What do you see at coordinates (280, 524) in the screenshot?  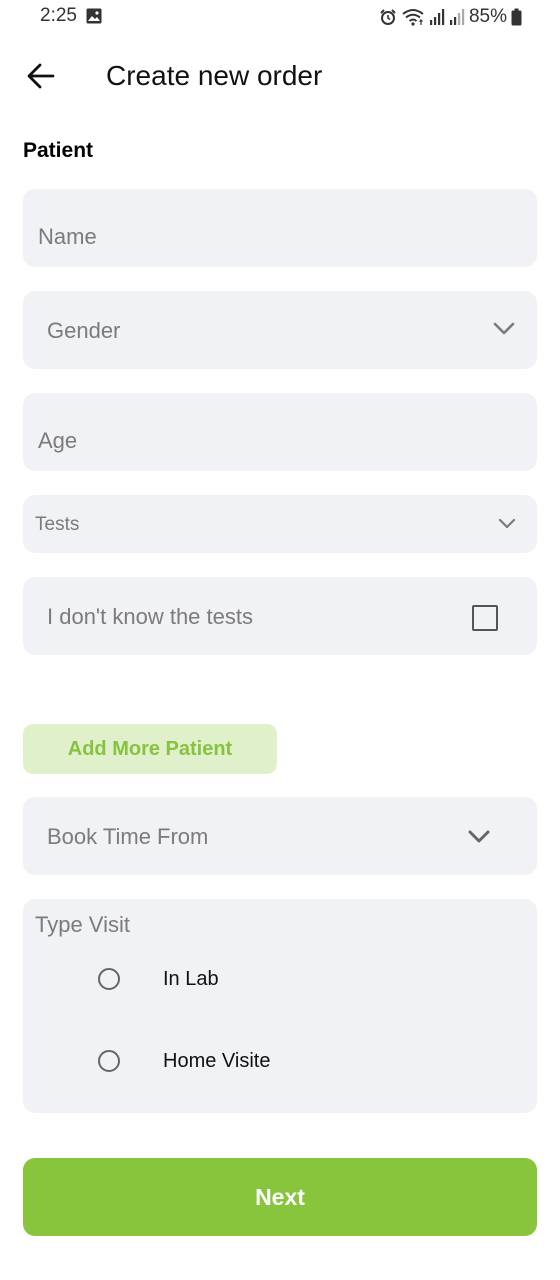 I see `tests-select: Tests` at bounding box center [280, 524].